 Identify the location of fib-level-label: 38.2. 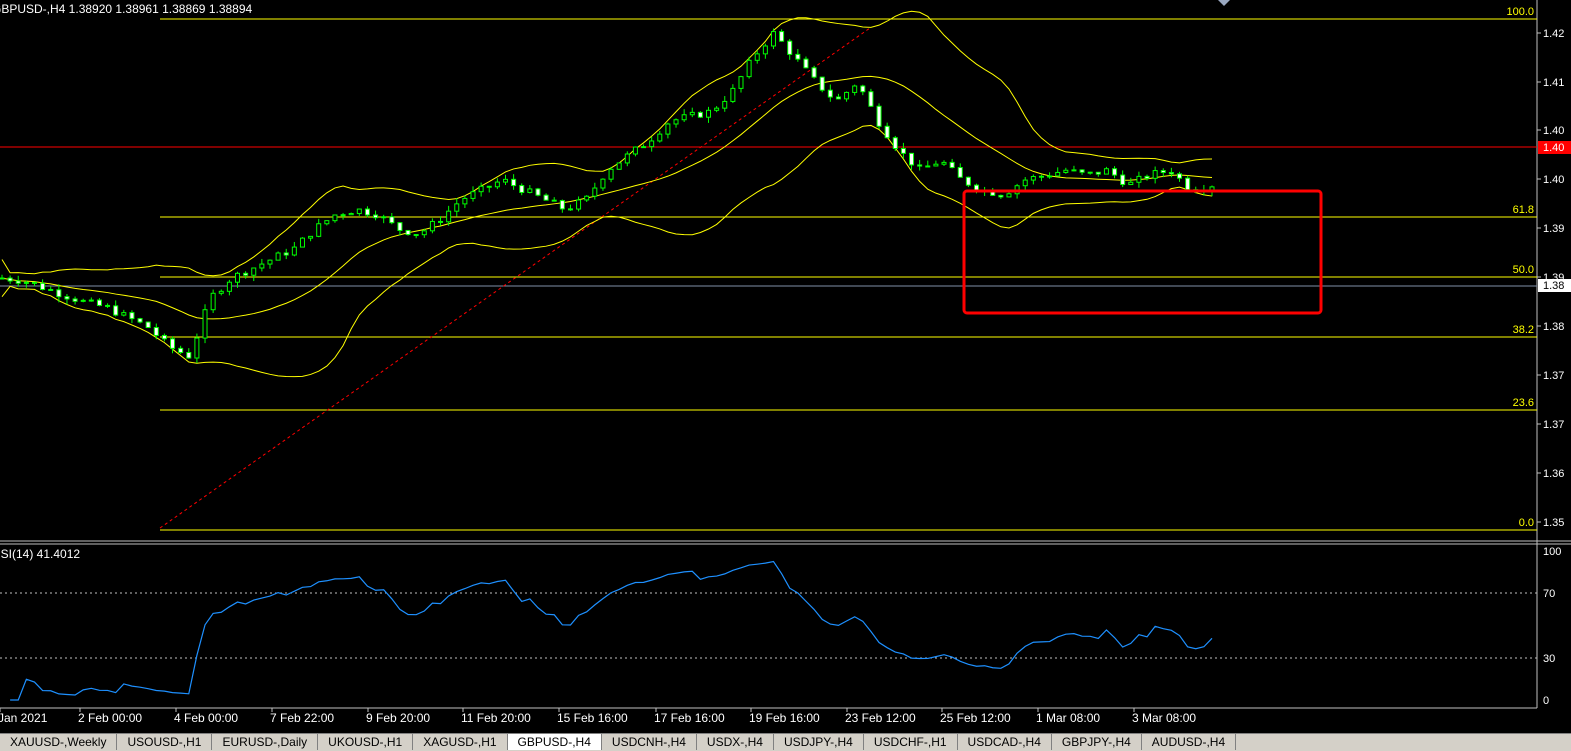
(1523, 330).